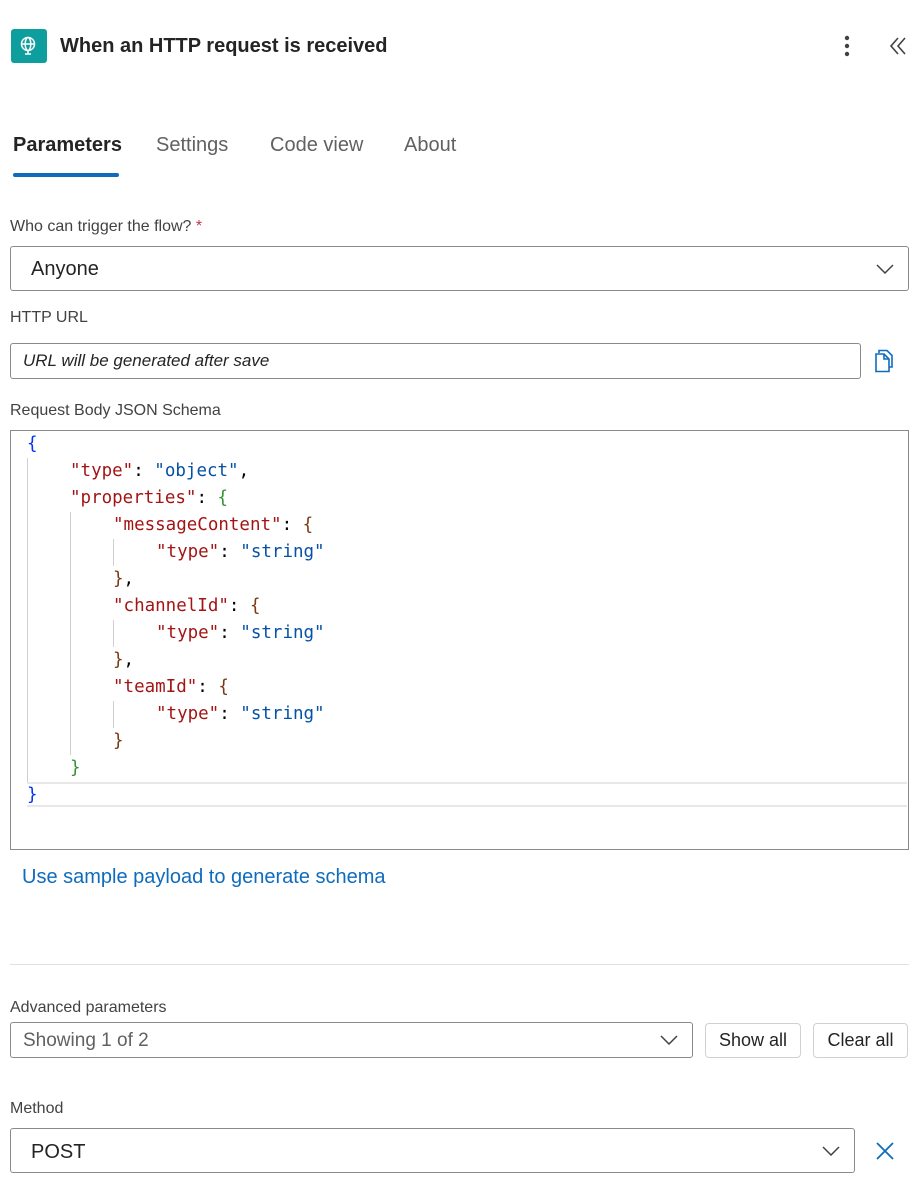 This screenshot has width=913, height=1186. What do you see at coordinates (467, 794) in the screenshot?
I see `current-line-highlight` at bounding box center [467, 794].